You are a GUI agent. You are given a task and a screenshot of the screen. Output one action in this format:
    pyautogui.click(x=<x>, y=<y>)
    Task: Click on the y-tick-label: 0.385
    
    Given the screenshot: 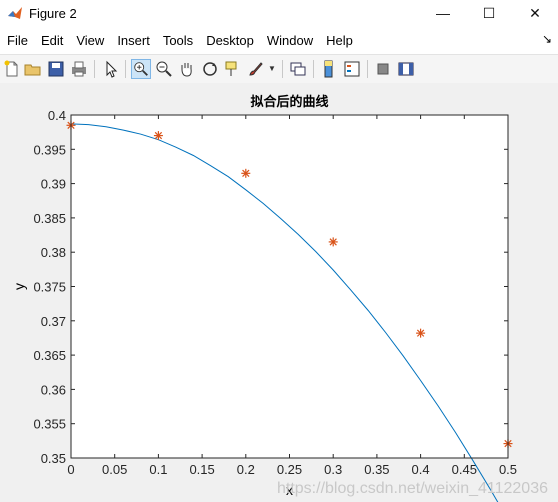 What is the action you would take?
    pyautogui.click(x=49, y=218)
    